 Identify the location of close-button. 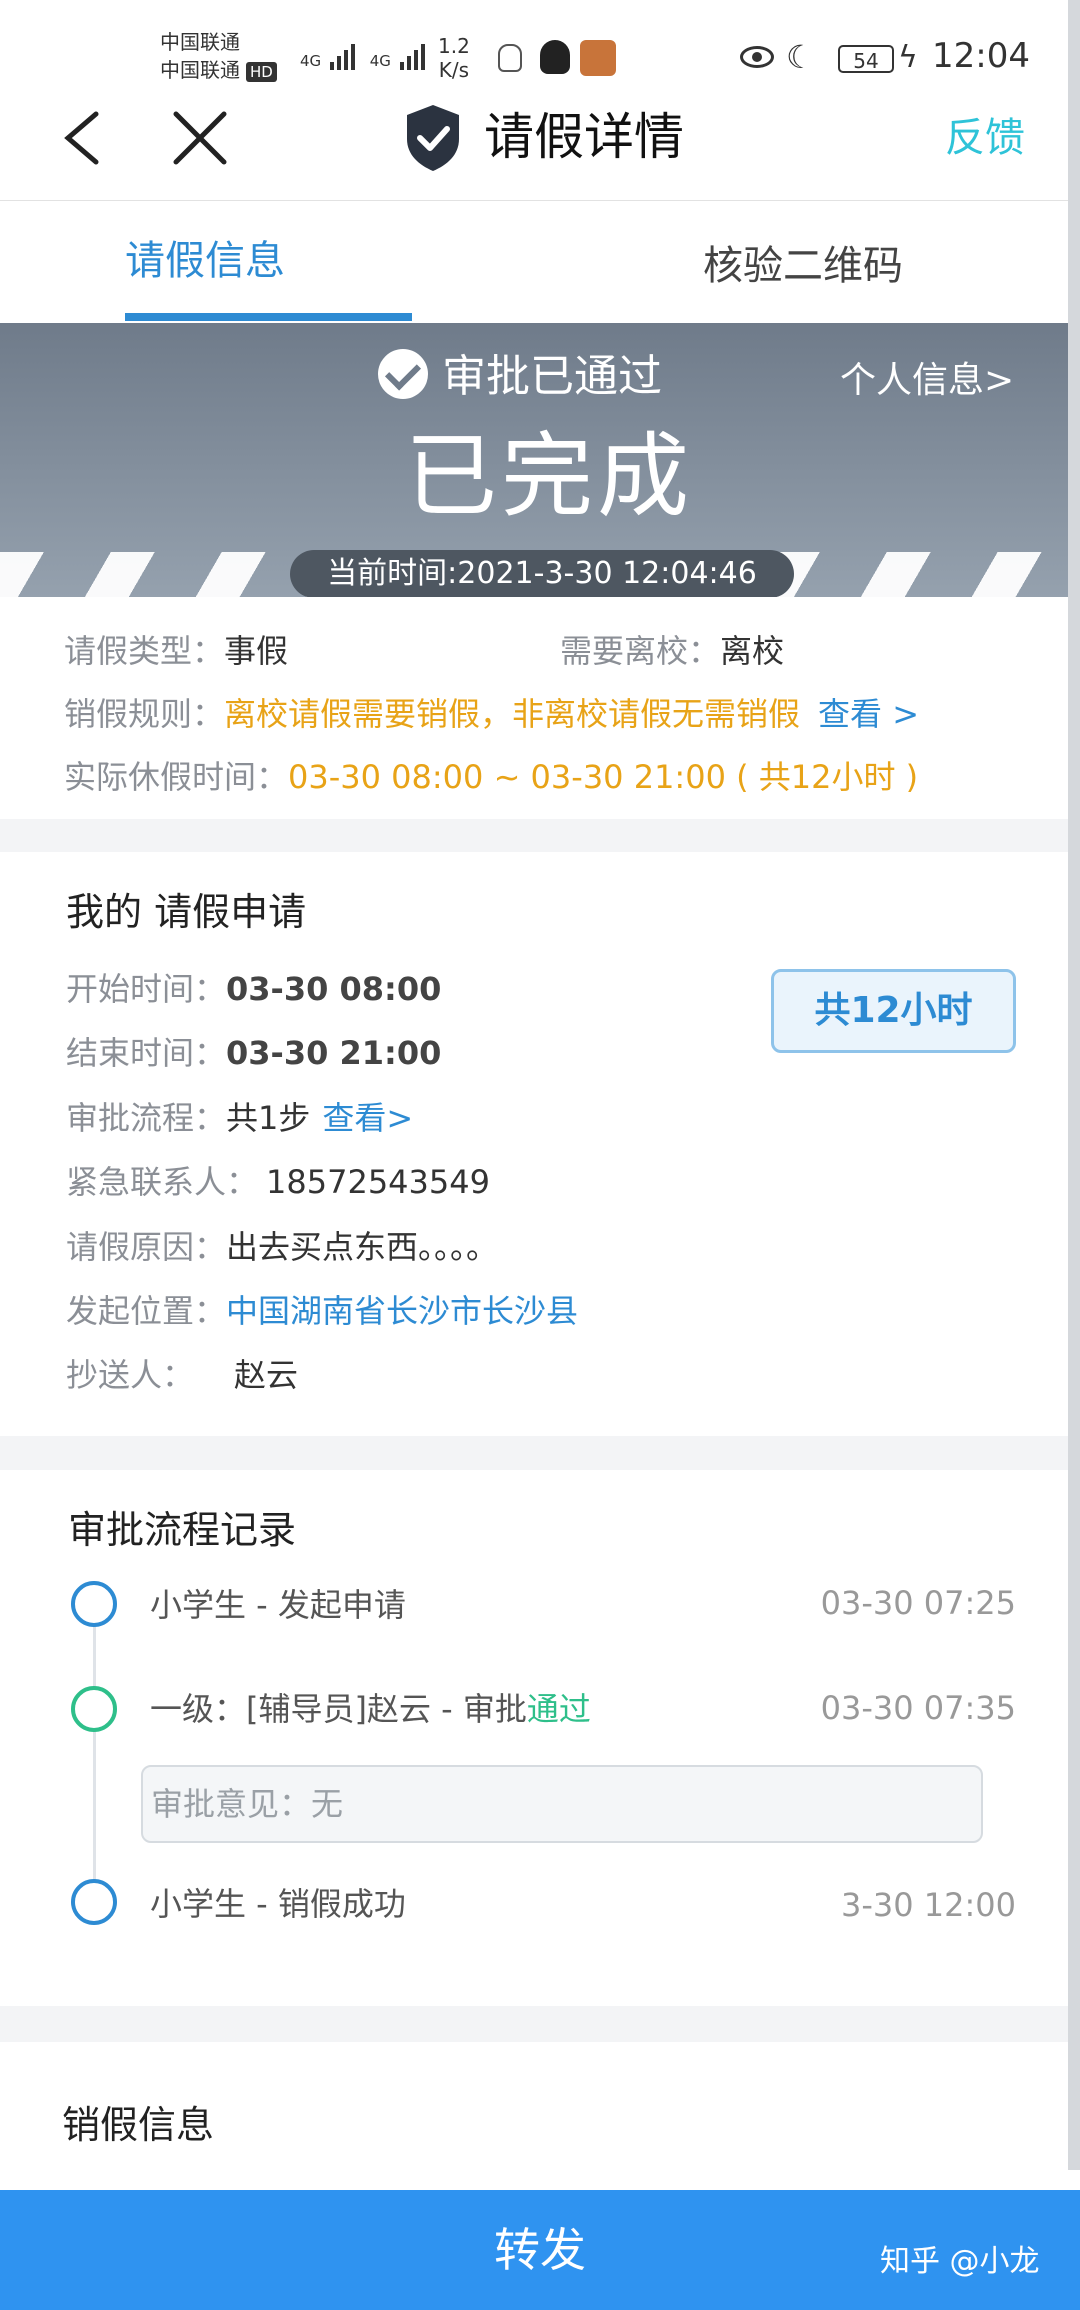
(200, 138).